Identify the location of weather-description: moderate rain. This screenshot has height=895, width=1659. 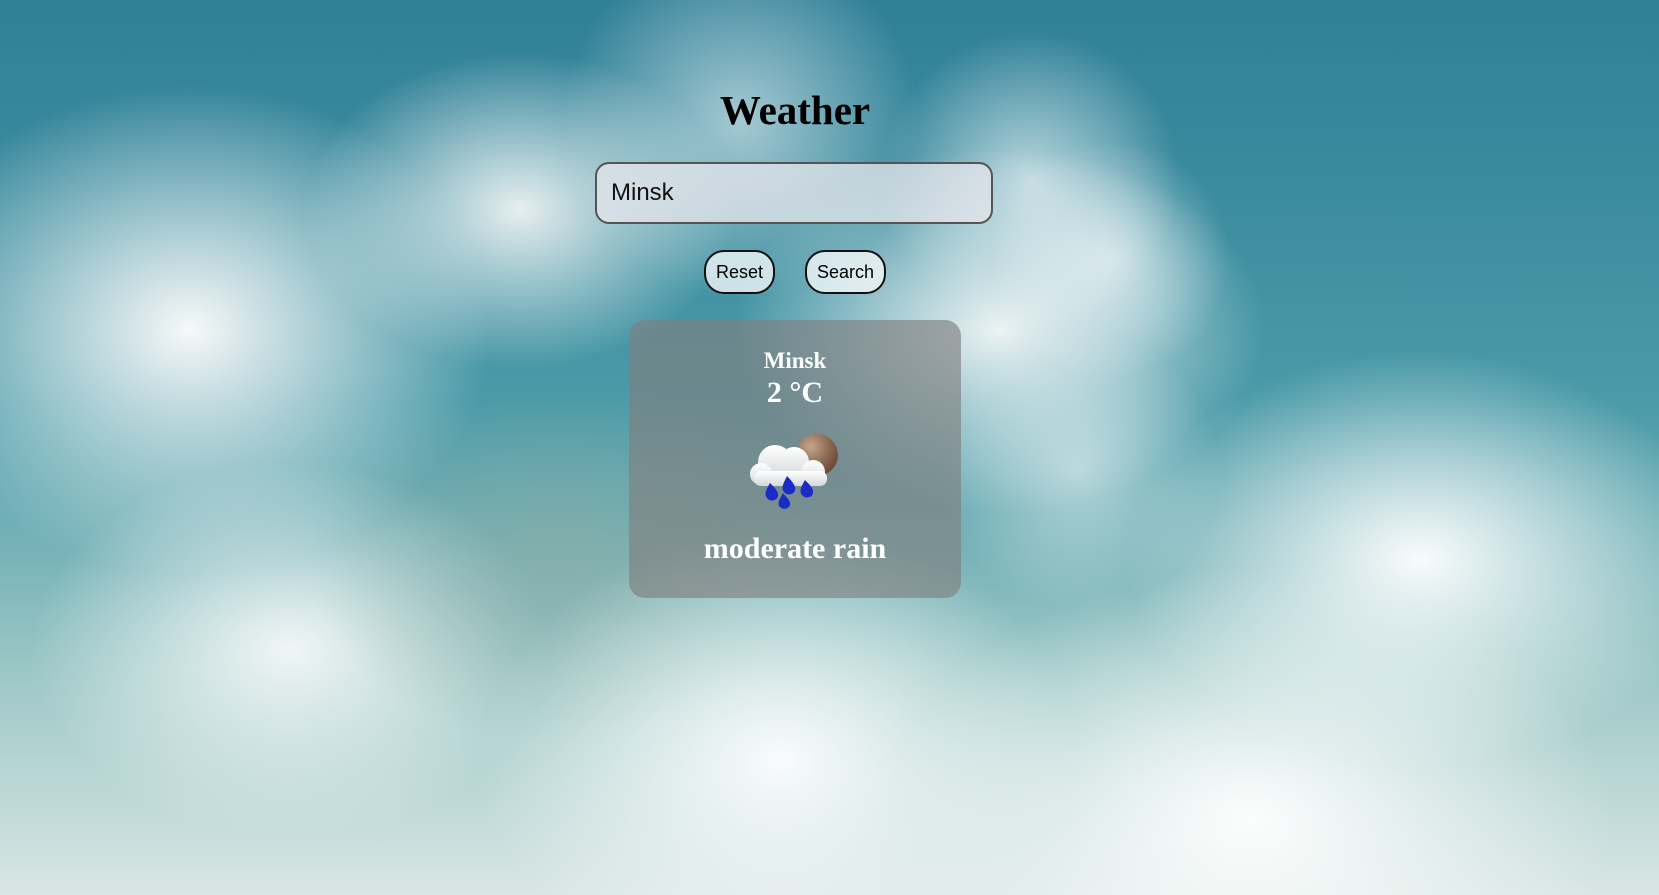
(795, 548).